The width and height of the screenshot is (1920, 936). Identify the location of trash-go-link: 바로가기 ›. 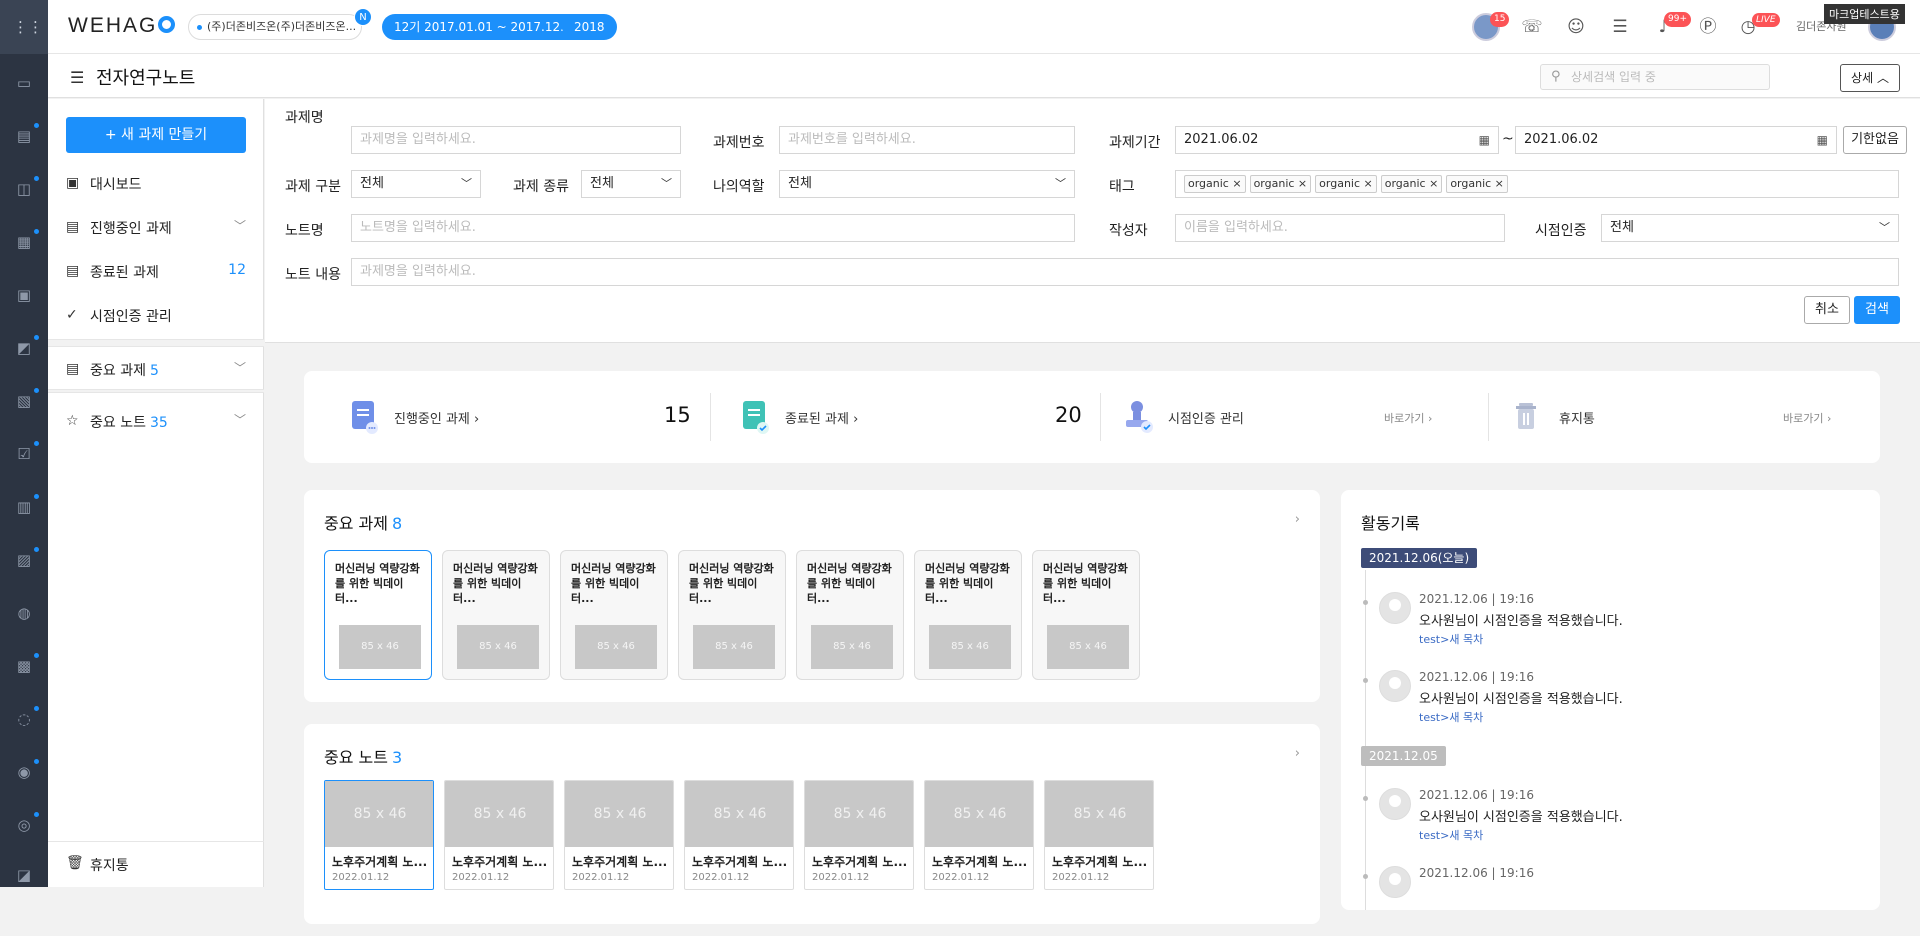
(1807, 418).